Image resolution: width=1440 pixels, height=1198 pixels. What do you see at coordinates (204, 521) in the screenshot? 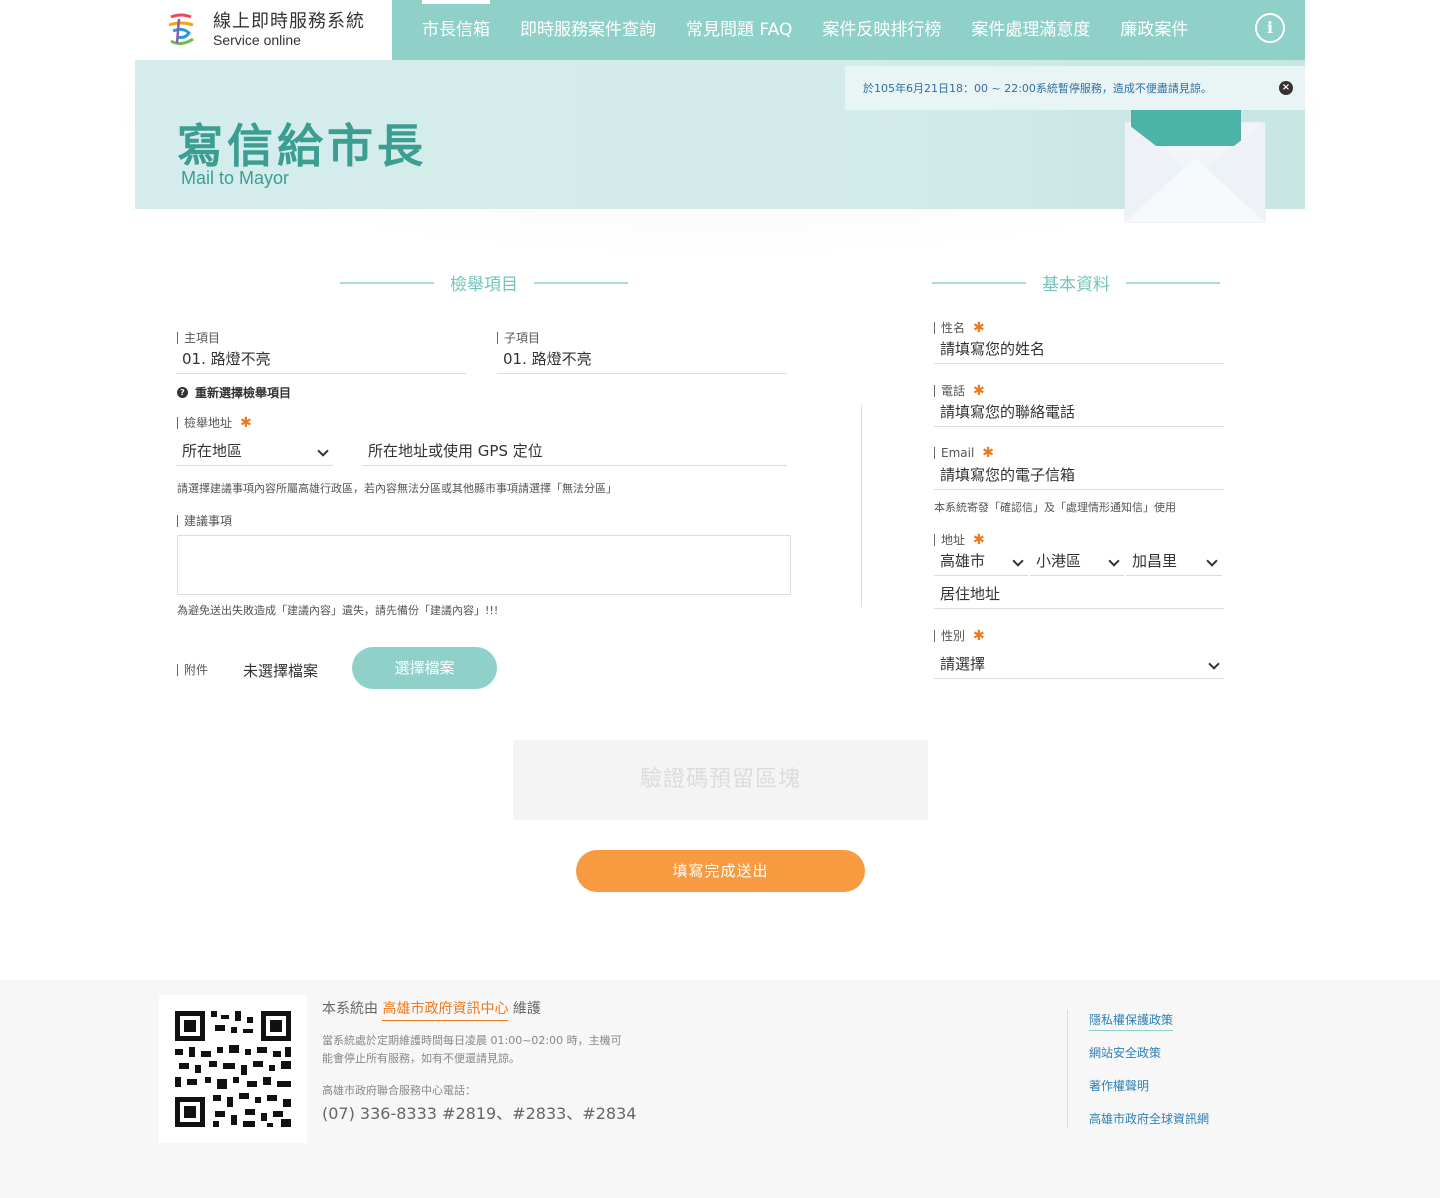
I see `suggestion-label: 建議事項` at bounding box center [204, 521].